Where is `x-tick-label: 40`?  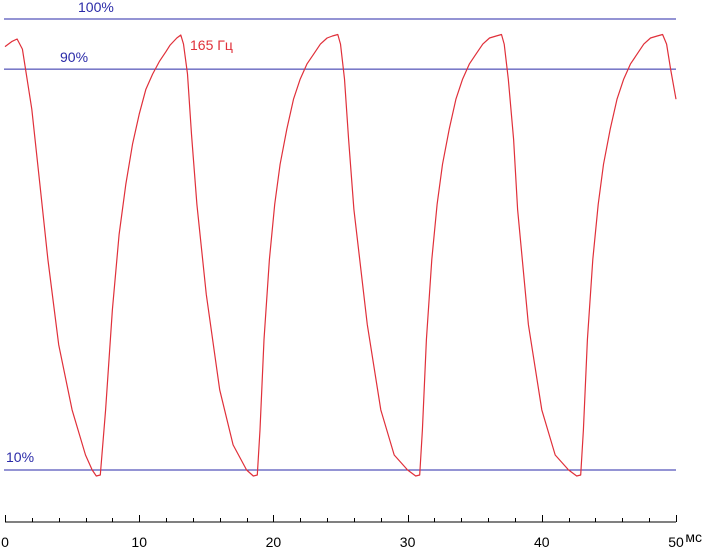
x-tick-label: 40 is located at coordinates (542, 541).